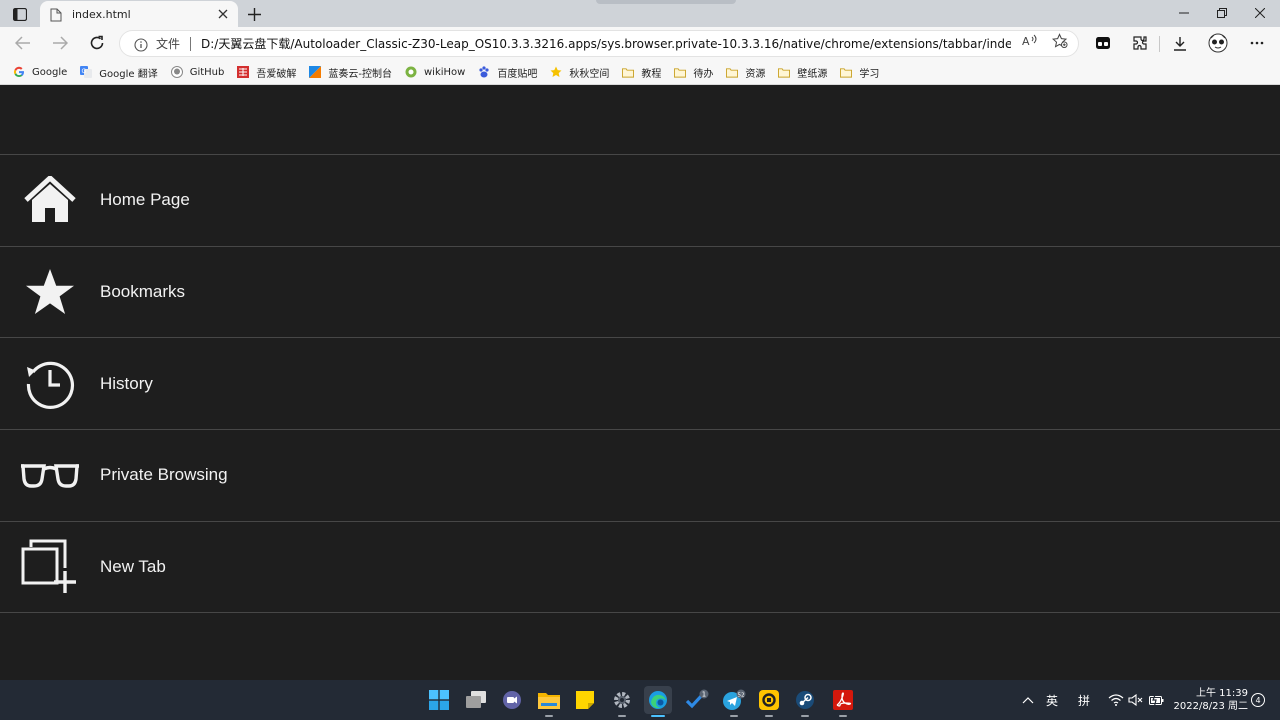 The image size is (1280, 720). What do you see at coordinates (1184, 13) in the screenshot?
I see `minimize-icon` at bounding box center [1184, 13].